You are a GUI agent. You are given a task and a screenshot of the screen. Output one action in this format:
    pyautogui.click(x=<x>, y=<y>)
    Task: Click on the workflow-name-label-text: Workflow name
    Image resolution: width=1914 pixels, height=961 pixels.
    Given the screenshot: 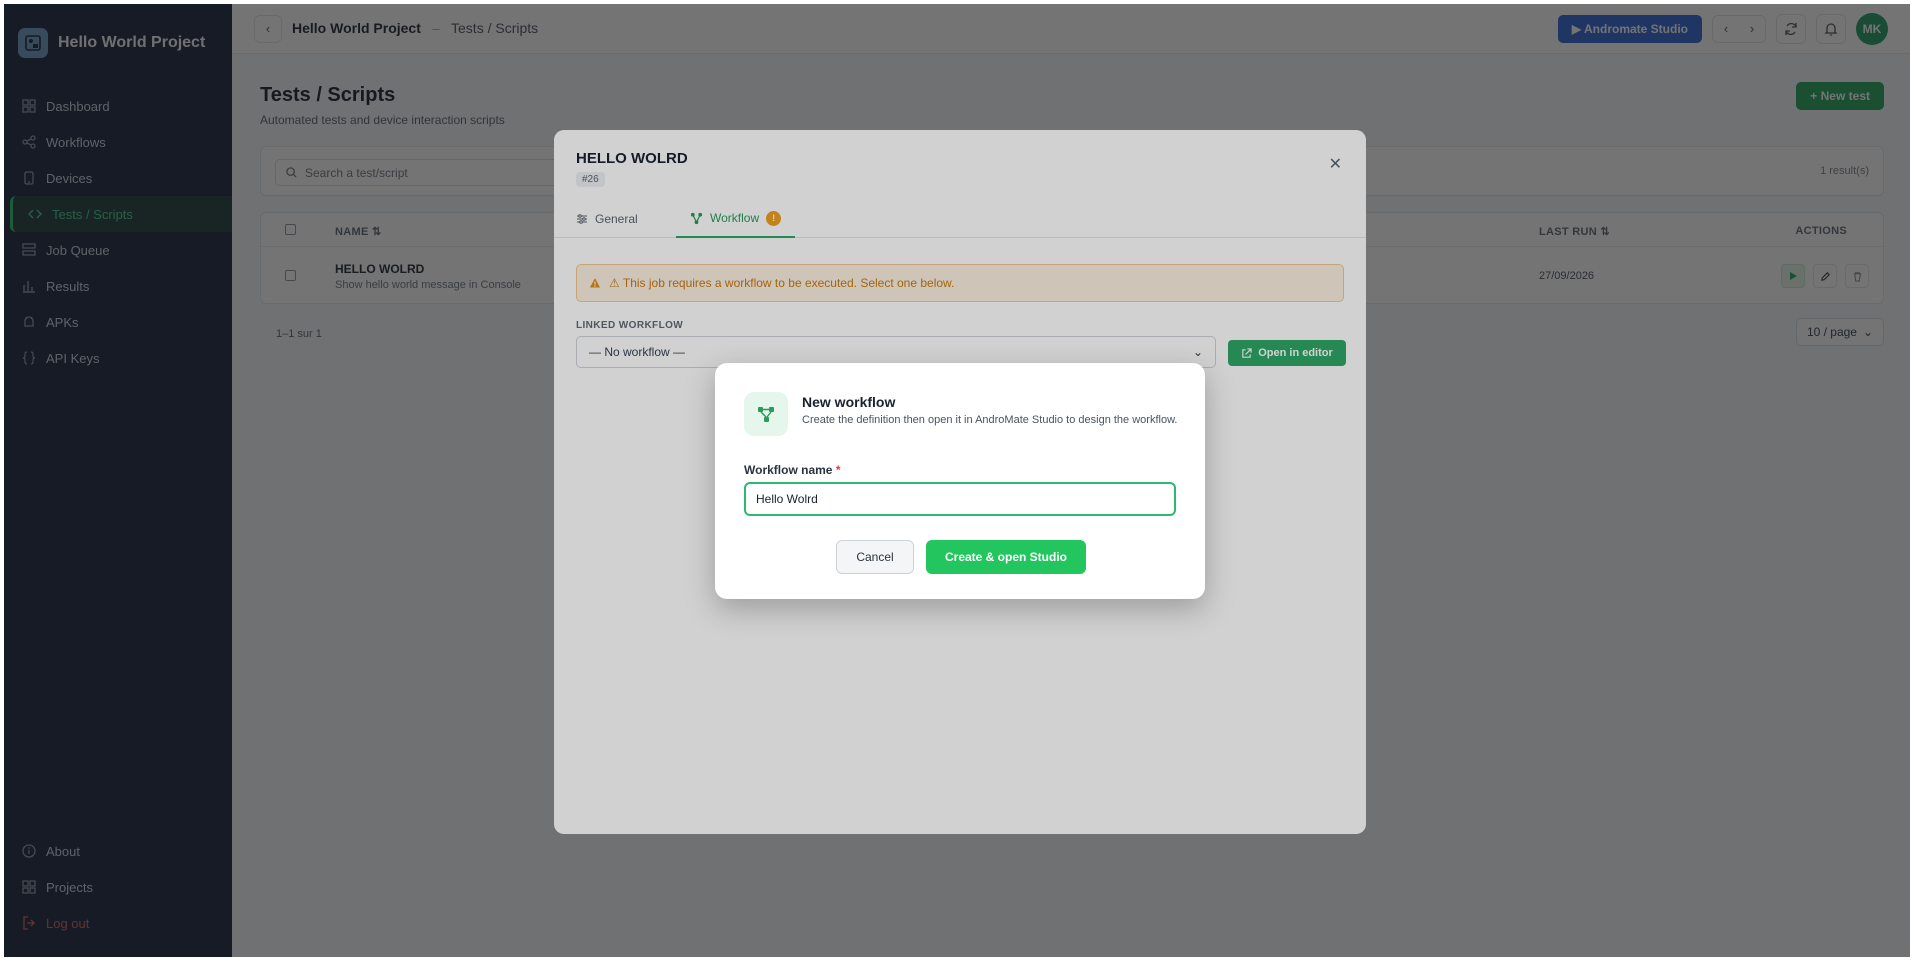 What is the action you would take?
    pyautogui.click(x=788, y=470)
    